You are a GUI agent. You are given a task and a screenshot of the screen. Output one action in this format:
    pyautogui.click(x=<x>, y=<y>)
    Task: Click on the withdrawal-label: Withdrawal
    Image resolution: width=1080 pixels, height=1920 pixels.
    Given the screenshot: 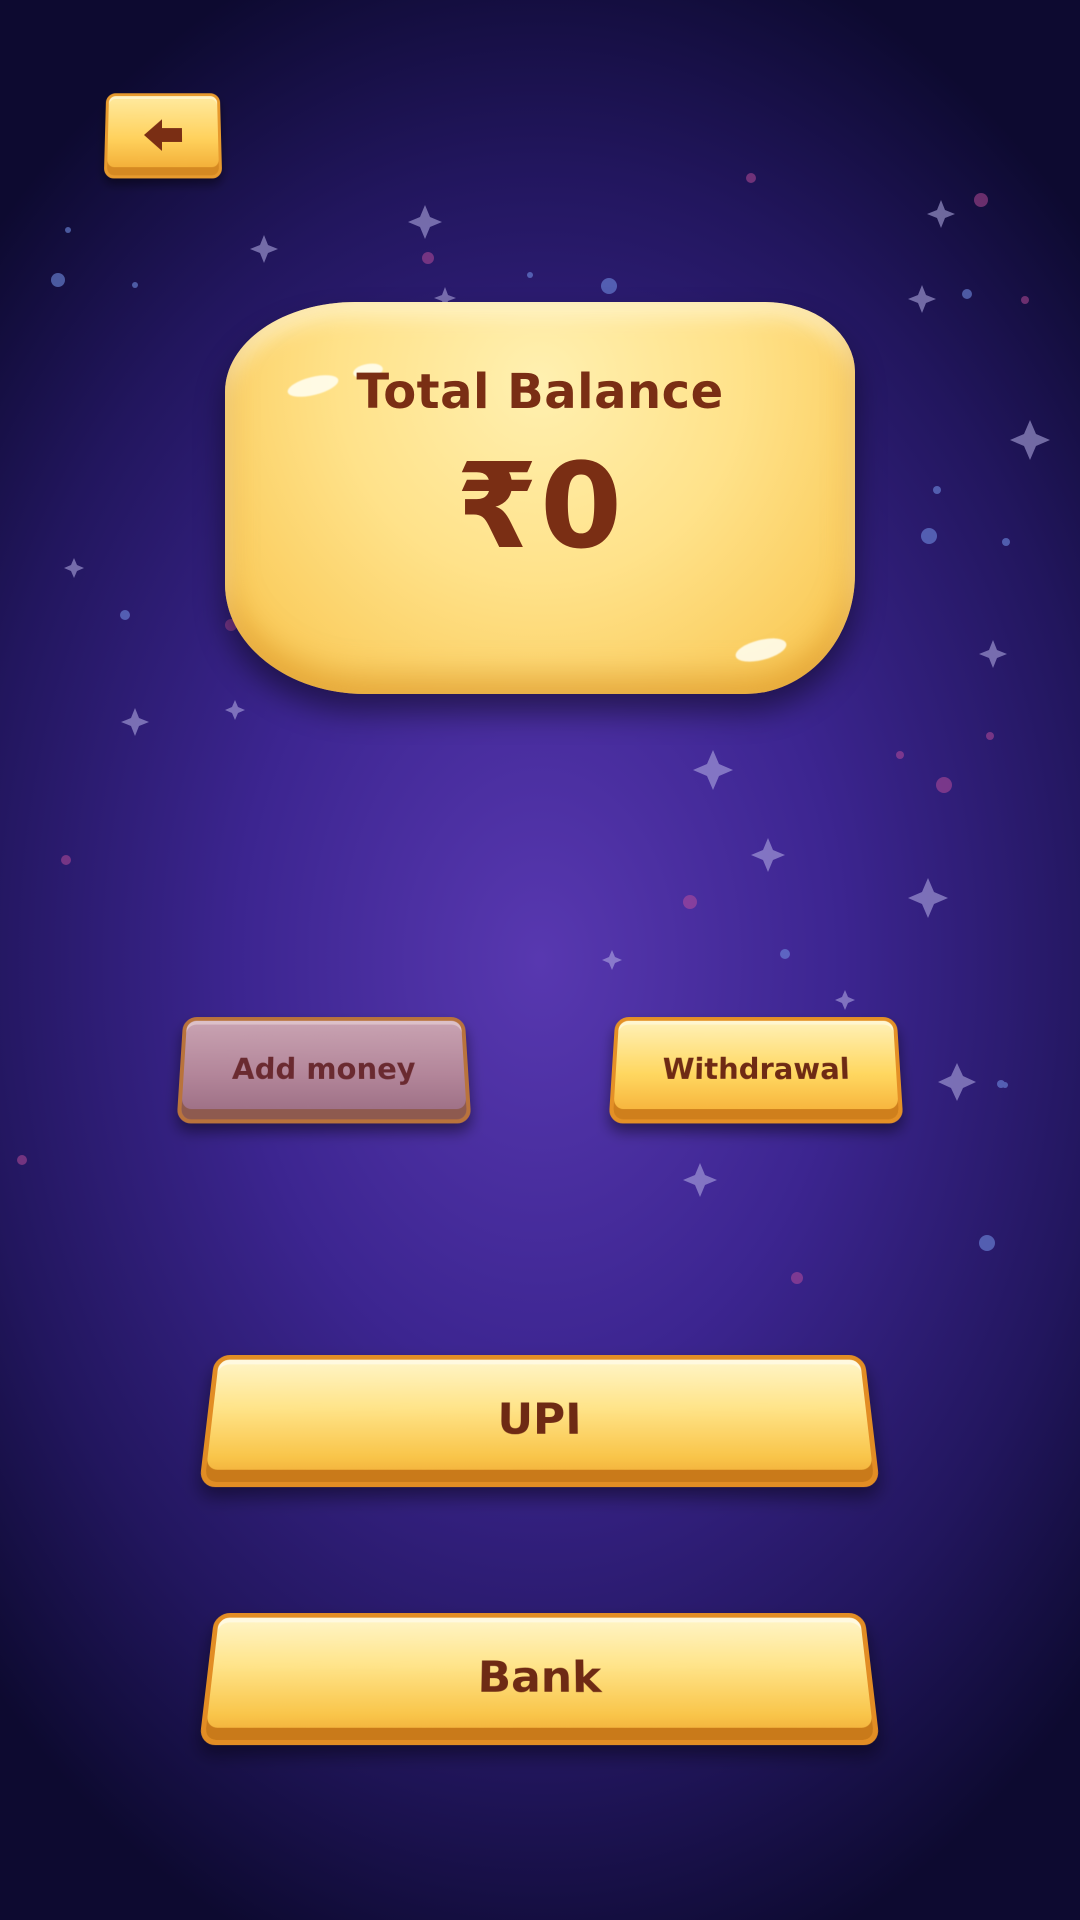 What is the action you would take?
    pyautogui.click(x=756, y=1069)
    